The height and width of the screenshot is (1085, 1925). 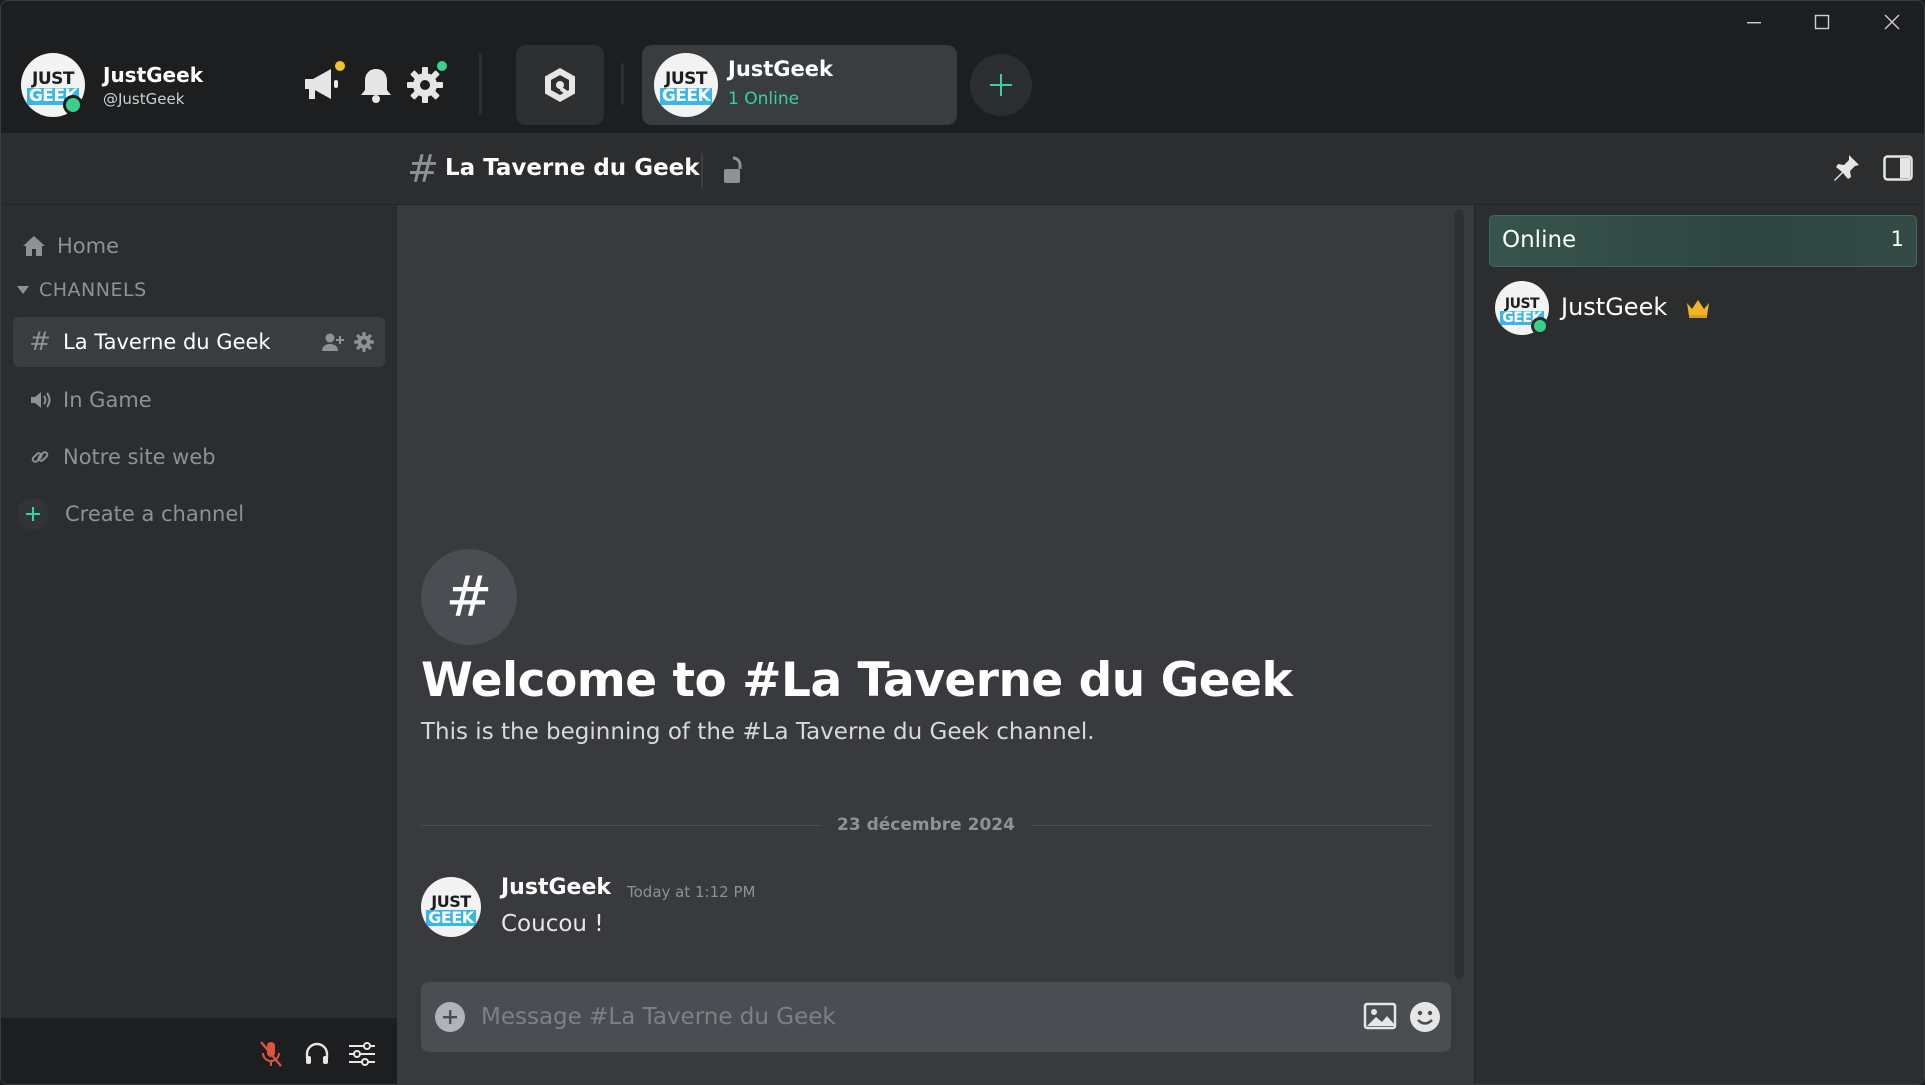 What do you see at coordinates (1892, 22) in the screenshot?
I see `close-button` at bounding box center [1892, 22].